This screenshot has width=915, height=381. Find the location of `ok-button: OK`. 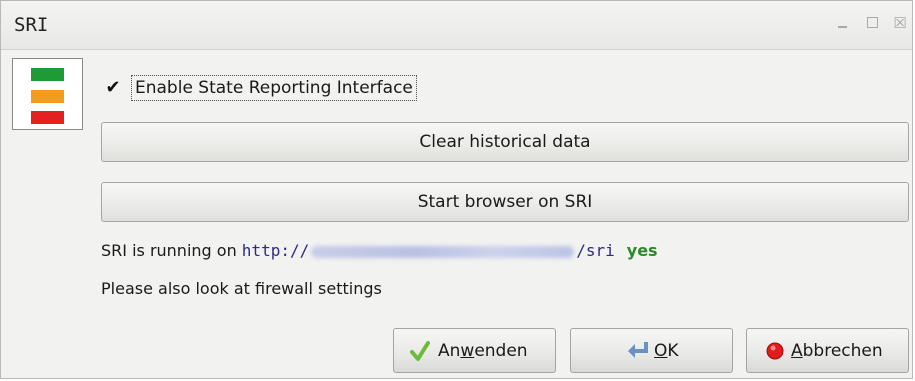

ok-button: OK is located at coordinates (651, 350).